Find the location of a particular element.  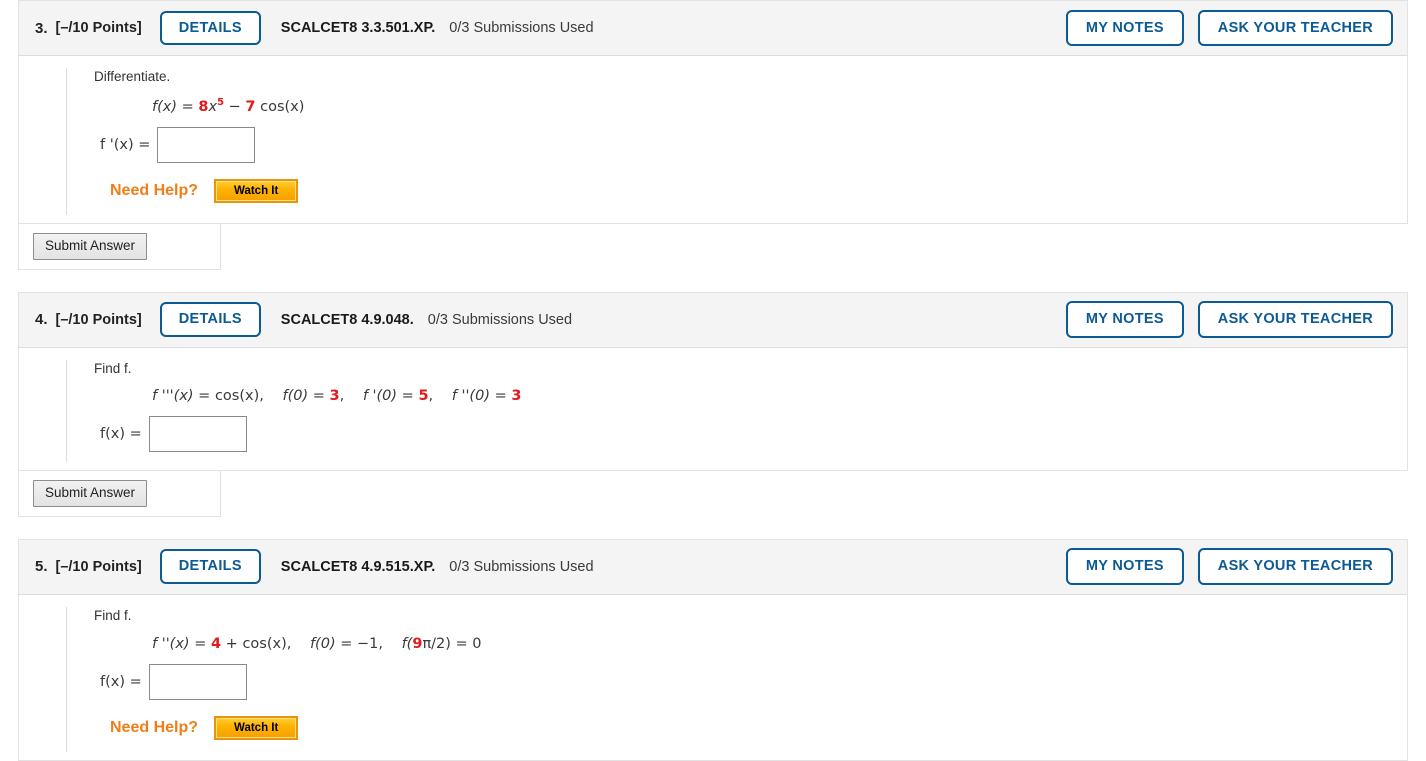

eq5-cond2-coef: 9 is located at coordinates (417, 643).